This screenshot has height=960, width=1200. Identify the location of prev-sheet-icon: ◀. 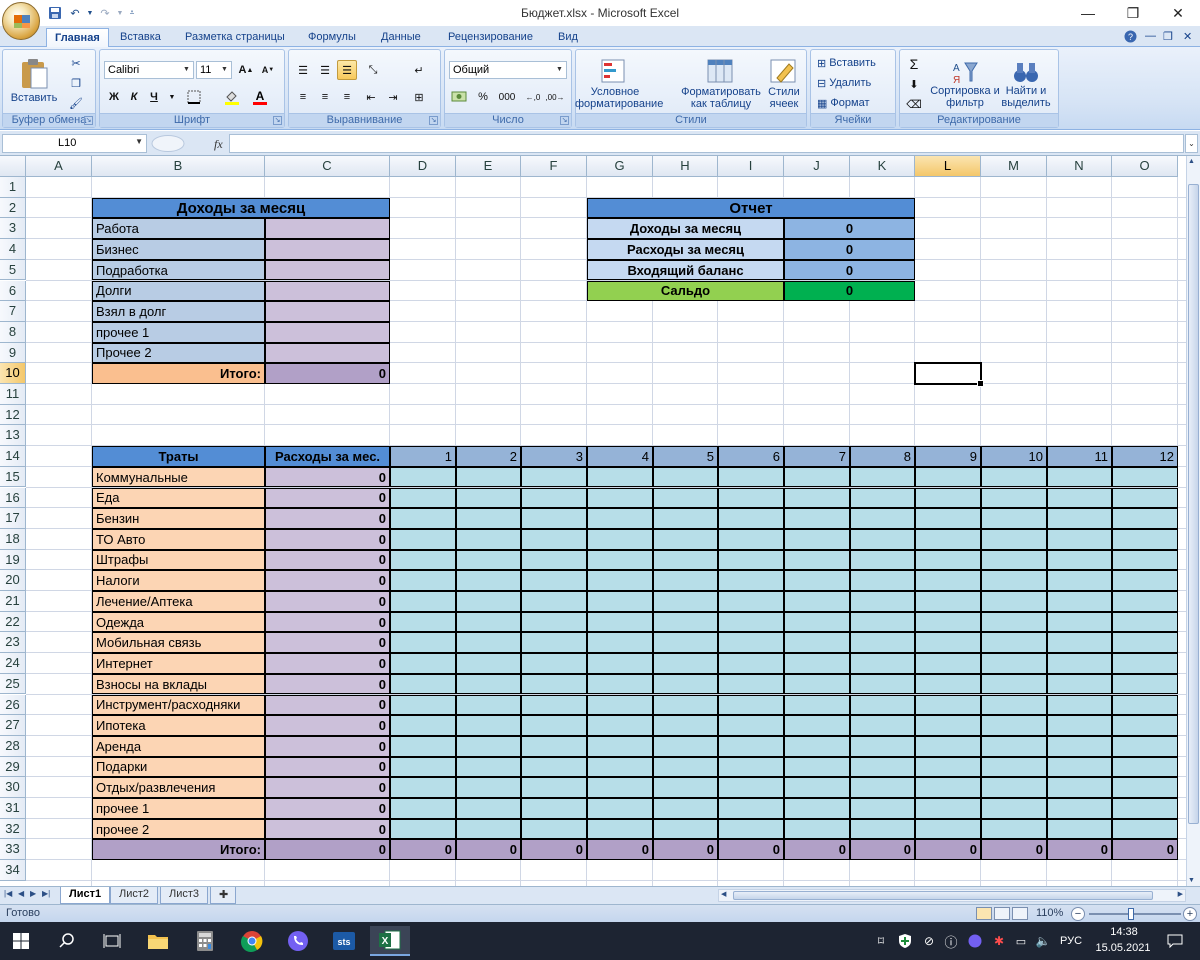
(21, 893).